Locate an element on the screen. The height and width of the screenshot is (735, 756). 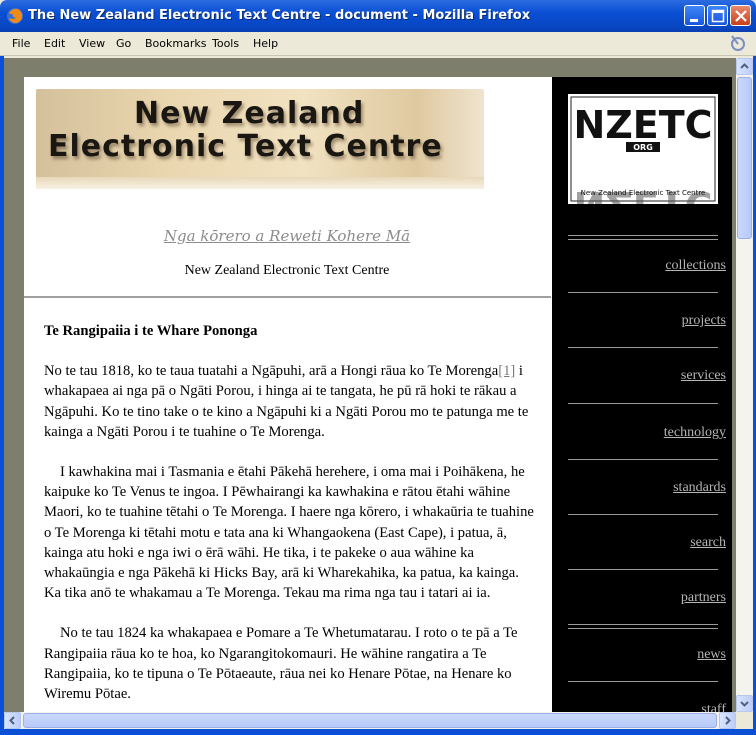
scroll-right-button is located at coordinates (727, 720).